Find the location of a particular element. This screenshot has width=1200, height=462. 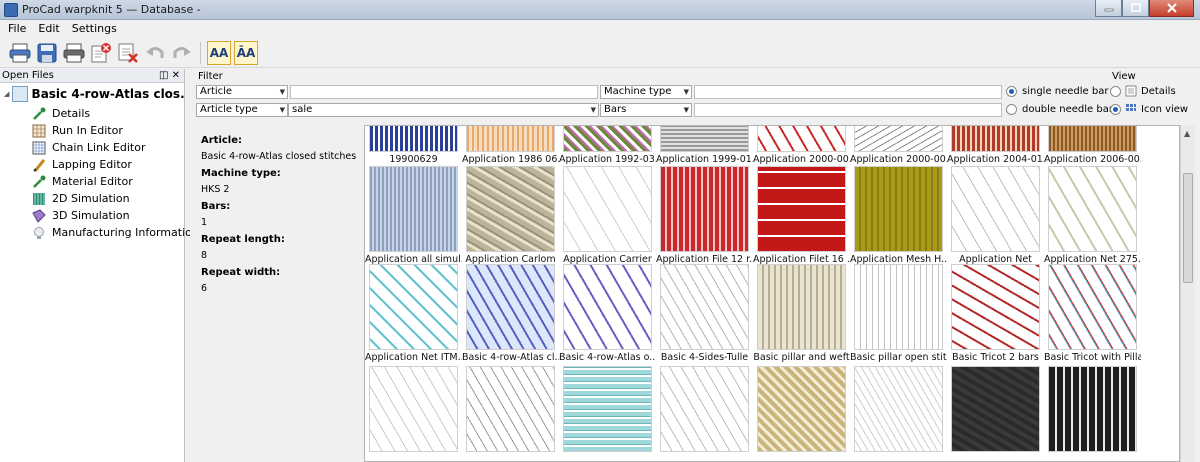

pattern-item: Basic Tricot with Pillar is located at coordinates (1092, 315).